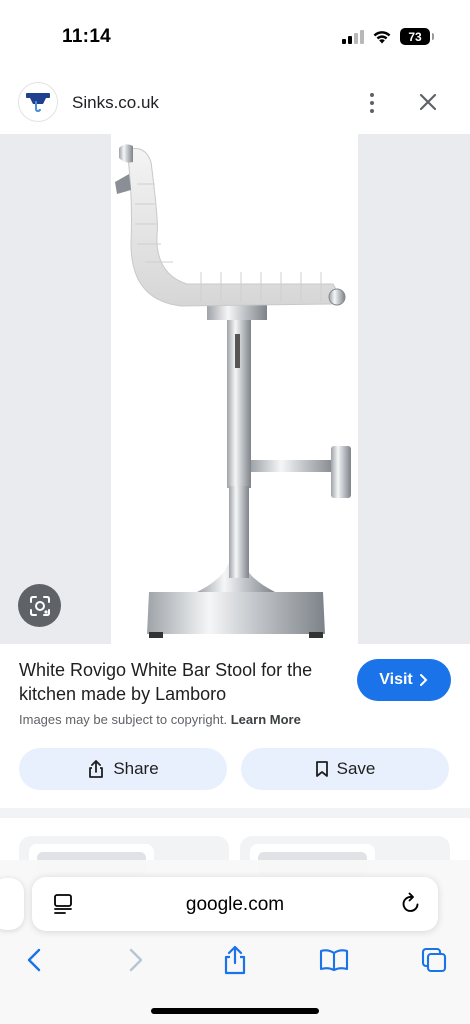 This screenshot has width=470, height=1024. What do you see at coordinates (428, 102) in the screenshot?
I see `close-icon` at bounding box center [428, 102].